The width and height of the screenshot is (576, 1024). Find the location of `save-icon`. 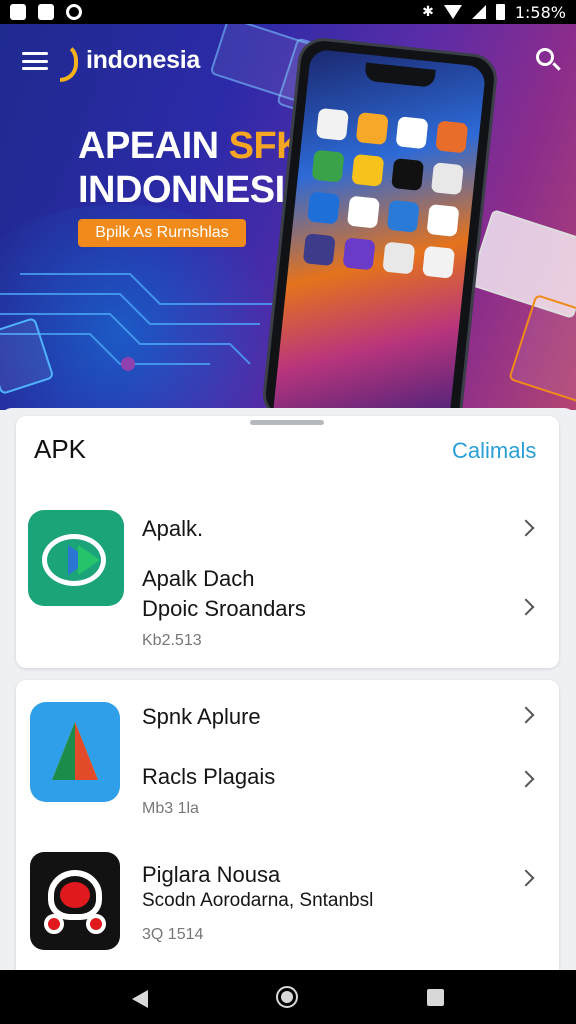

save-icon is located at coordinates (46, 12).